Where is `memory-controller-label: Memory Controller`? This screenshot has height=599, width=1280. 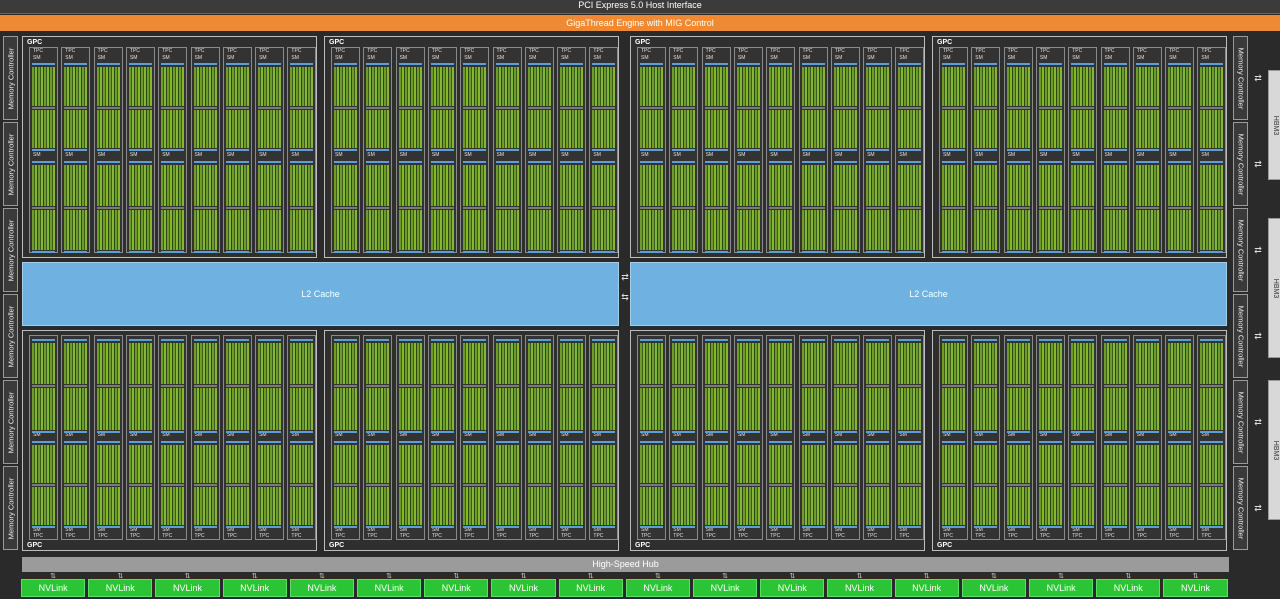 memory-controller-label: Memory Controller is located at coordinates (10, 336).